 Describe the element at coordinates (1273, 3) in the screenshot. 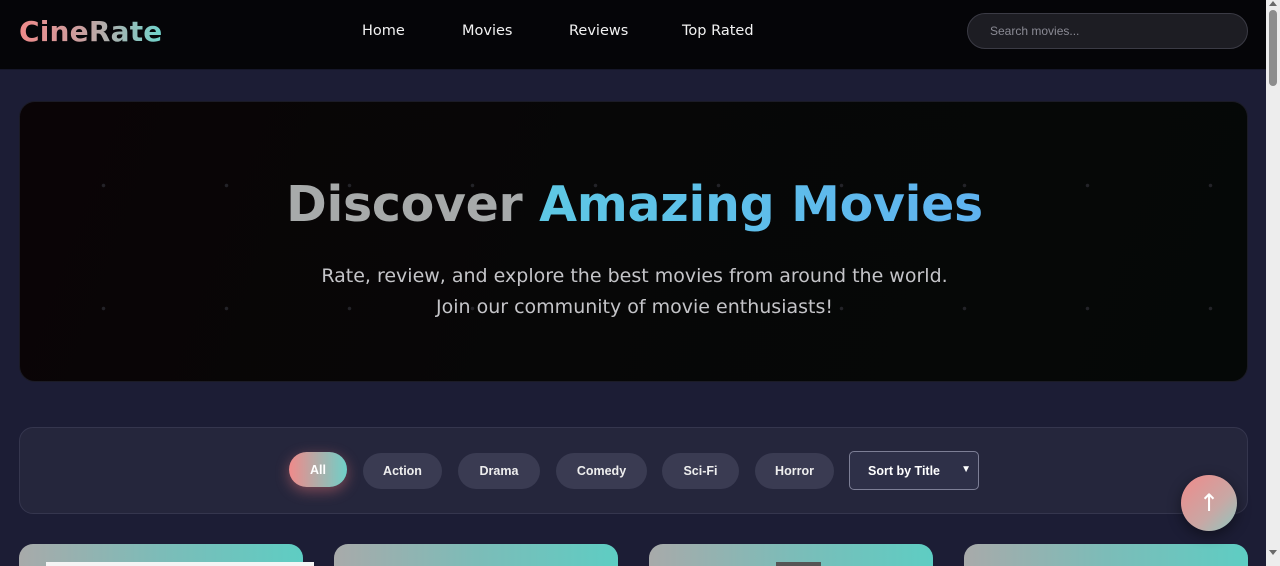

I see `scroll-up-arrow-icon` at that location.